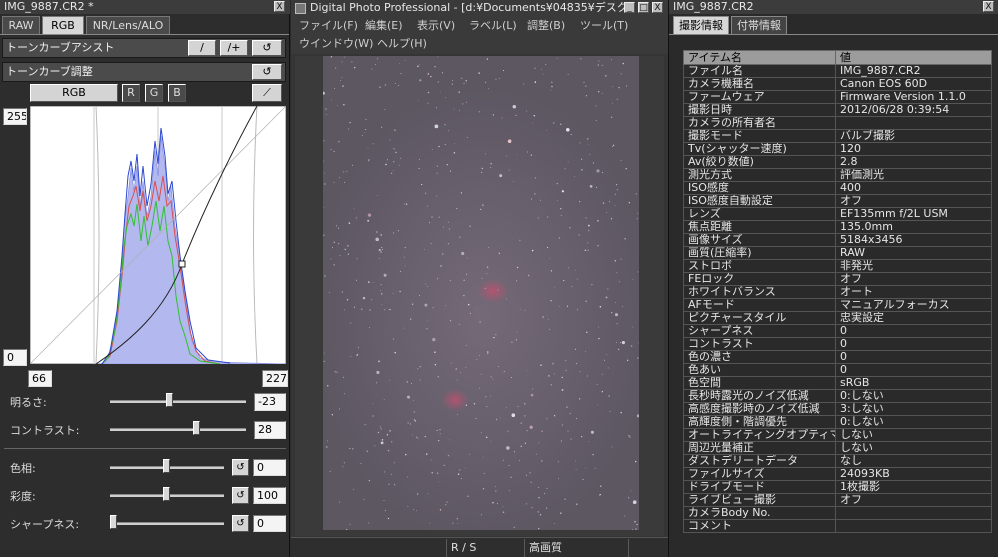 Image resolution: width=998 pixels, height=557 pixels. I want to click on table-row: オートライティングオプティマイザしない, so click(837, 435).